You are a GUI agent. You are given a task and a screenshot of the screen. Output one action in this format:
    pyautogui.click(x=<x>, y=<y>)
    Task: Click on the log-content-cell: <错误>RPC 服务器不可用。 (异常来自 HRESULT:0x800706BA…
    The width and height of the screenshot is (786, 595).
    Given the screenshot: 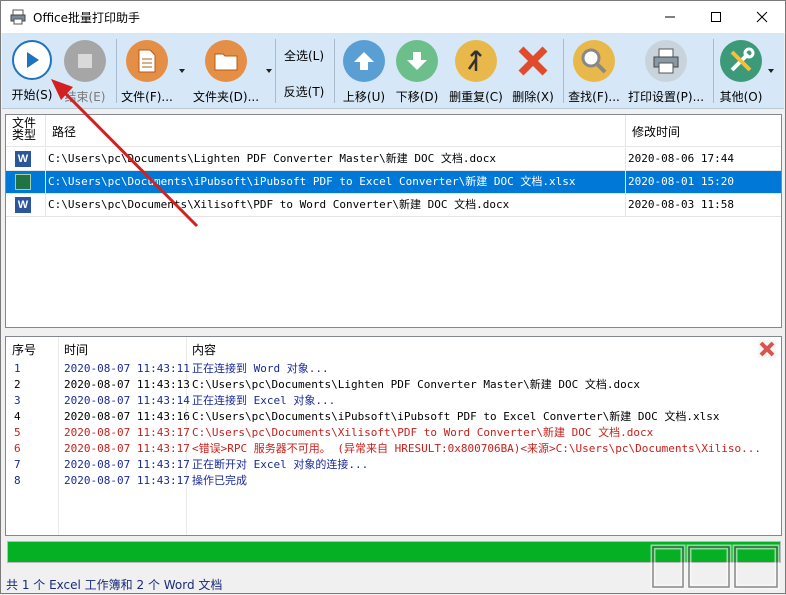 What is the action you would take?
    pyautogui.click(x=476, y=448)
    